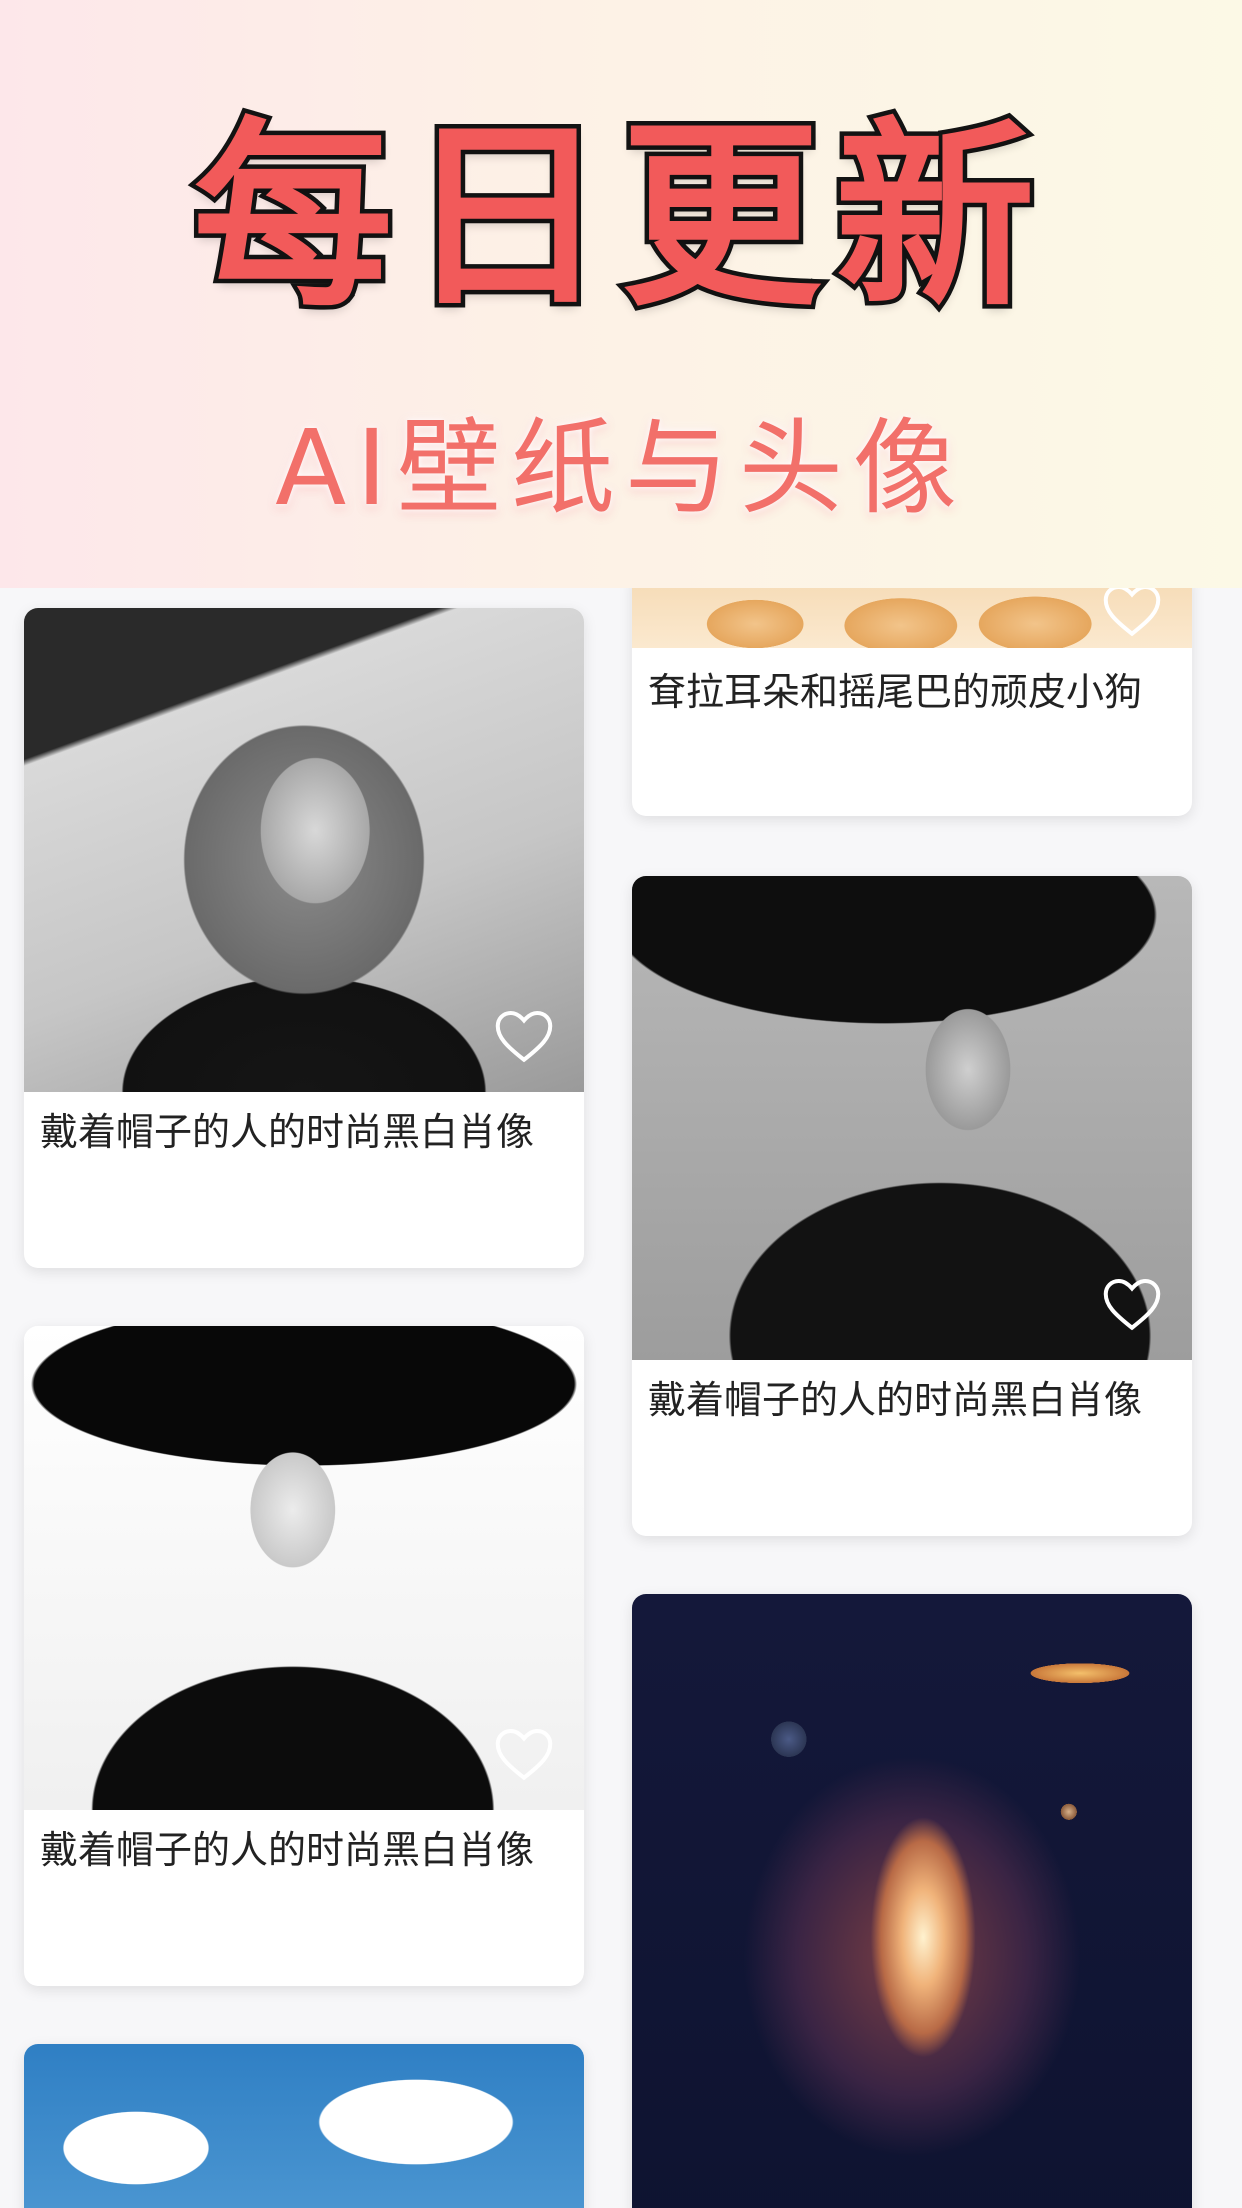 This screenshot has width=1242, height=2208. Describe the element at coordinates (621, 468) in the screenshot. I see `promo-subtitle: AI壁纸与头像` at that location.